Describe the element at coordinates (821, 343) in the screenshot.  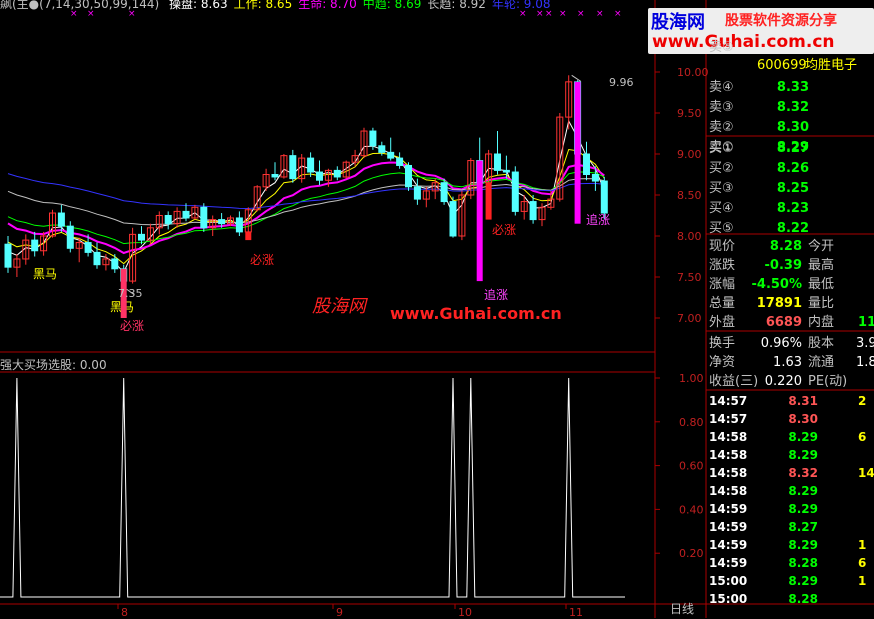
I see `stat-guben-label: 股本` at that location.